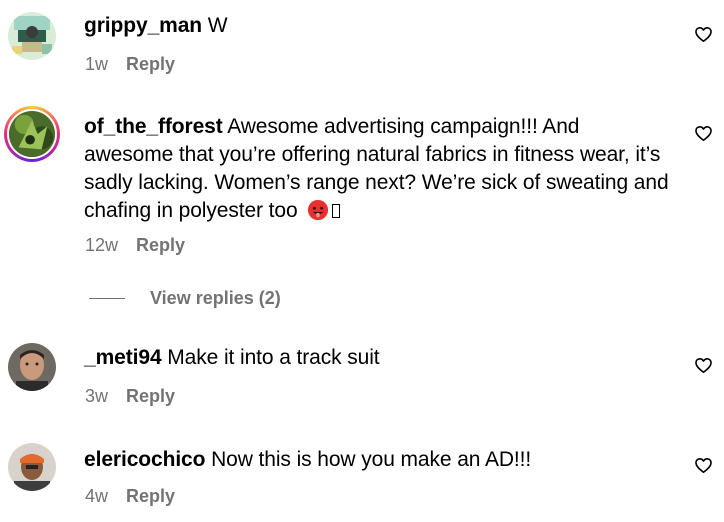  Describe the element at coordinates (336, 211) in the screenshot. I see `missing-glyph-icon` at that location.